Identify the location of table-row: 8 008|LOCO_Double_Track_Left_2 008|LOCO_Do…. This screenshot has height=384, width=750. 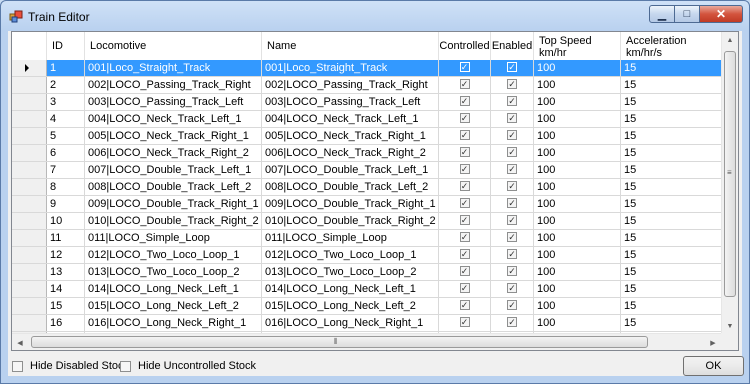
(375, 187).